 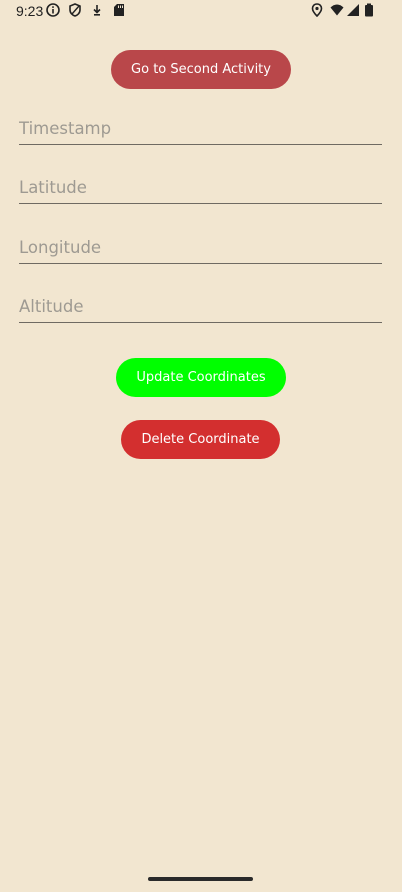 I want to click on longitude-field, so click(x=200, y=248).